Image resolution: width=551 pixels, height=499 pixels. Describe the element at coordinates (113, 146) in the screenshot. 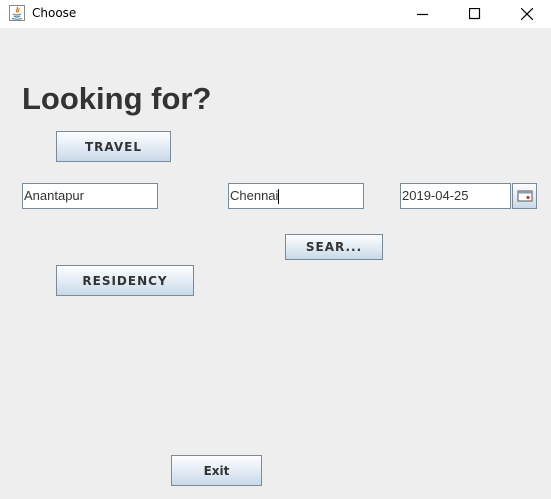

I see `travel-button: TRAVEL` at that location.